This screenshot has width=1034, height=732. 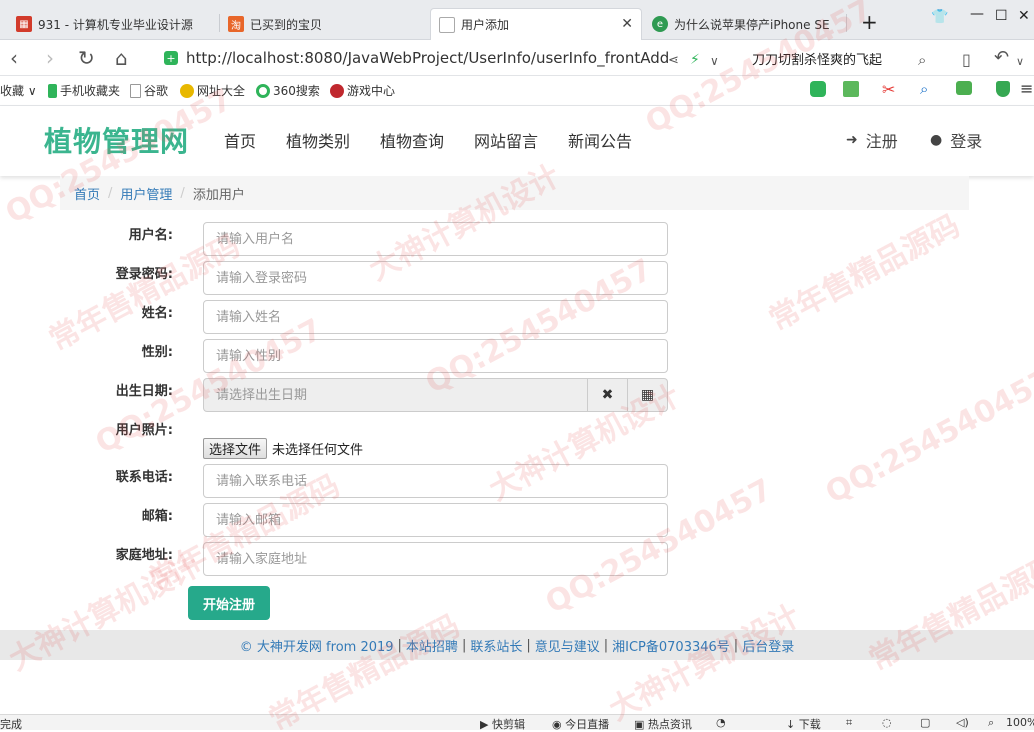 What do you see at coordinates (286, 24) in the screenshot?
I see `tab-title: 已买到的宝贝` at bounding box center [286, 24].